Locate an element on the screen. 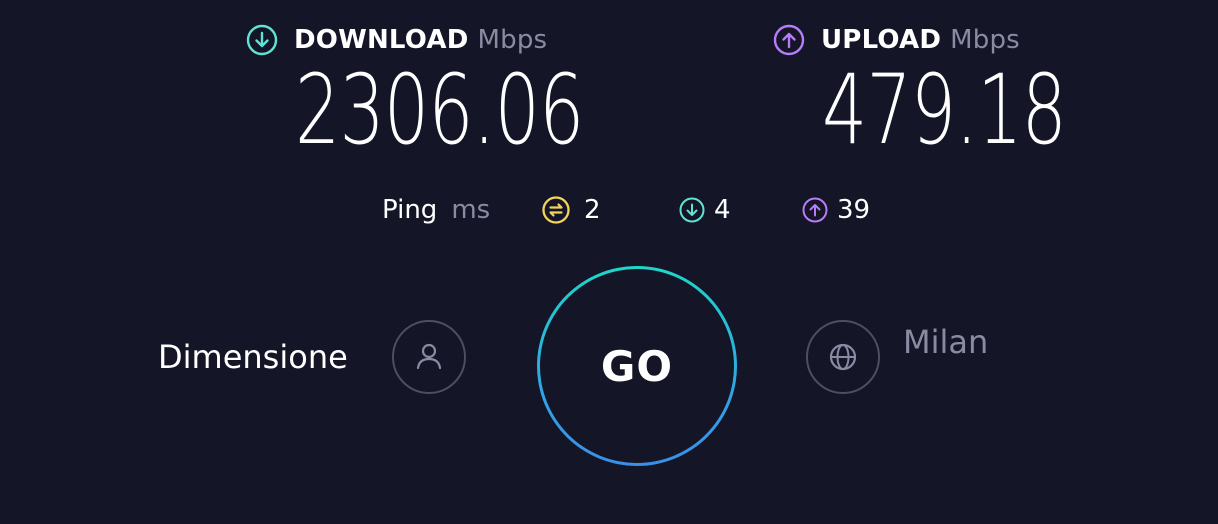 Image resolution: width=1218 pixels, height=524 pixels. go-button: GO is located at coordinates (637, 366).